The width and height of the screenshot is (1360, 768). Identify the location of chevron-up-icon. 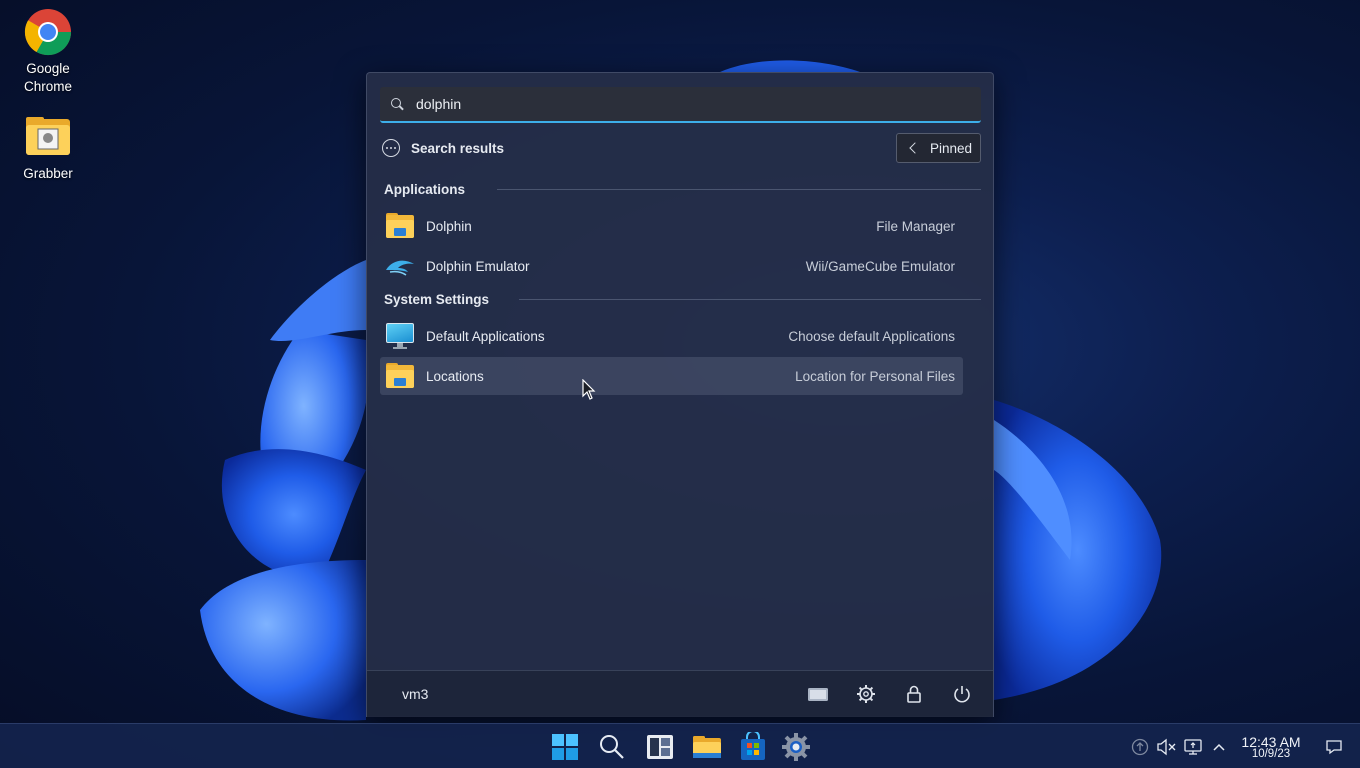
(1219, 747).